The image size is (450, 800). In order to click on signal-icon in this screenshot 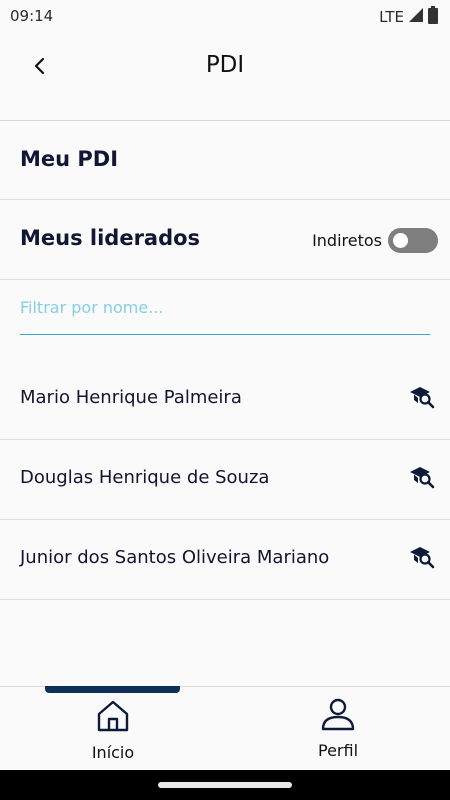, I will do `click(416, 17)`.